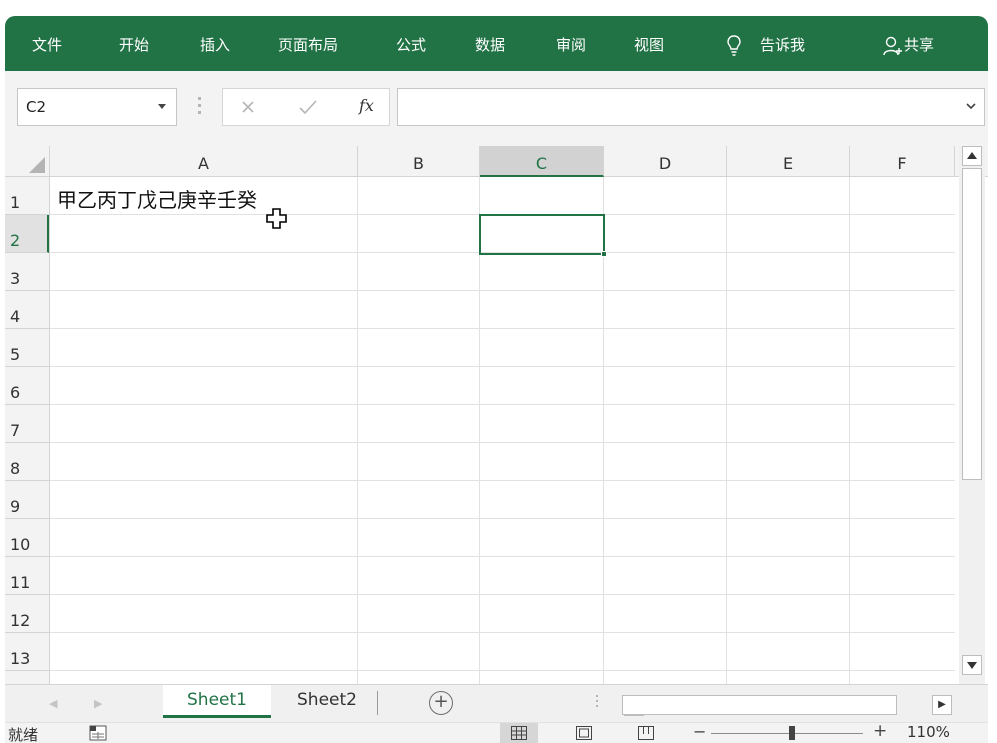 Image resolution: width=997 pixels, height=743 pixels. What do you see at coordinates (217, 701) in the screenshot?
I see `sheet-tab-sheet1: Sheet1` at bounding box center [217, 701].